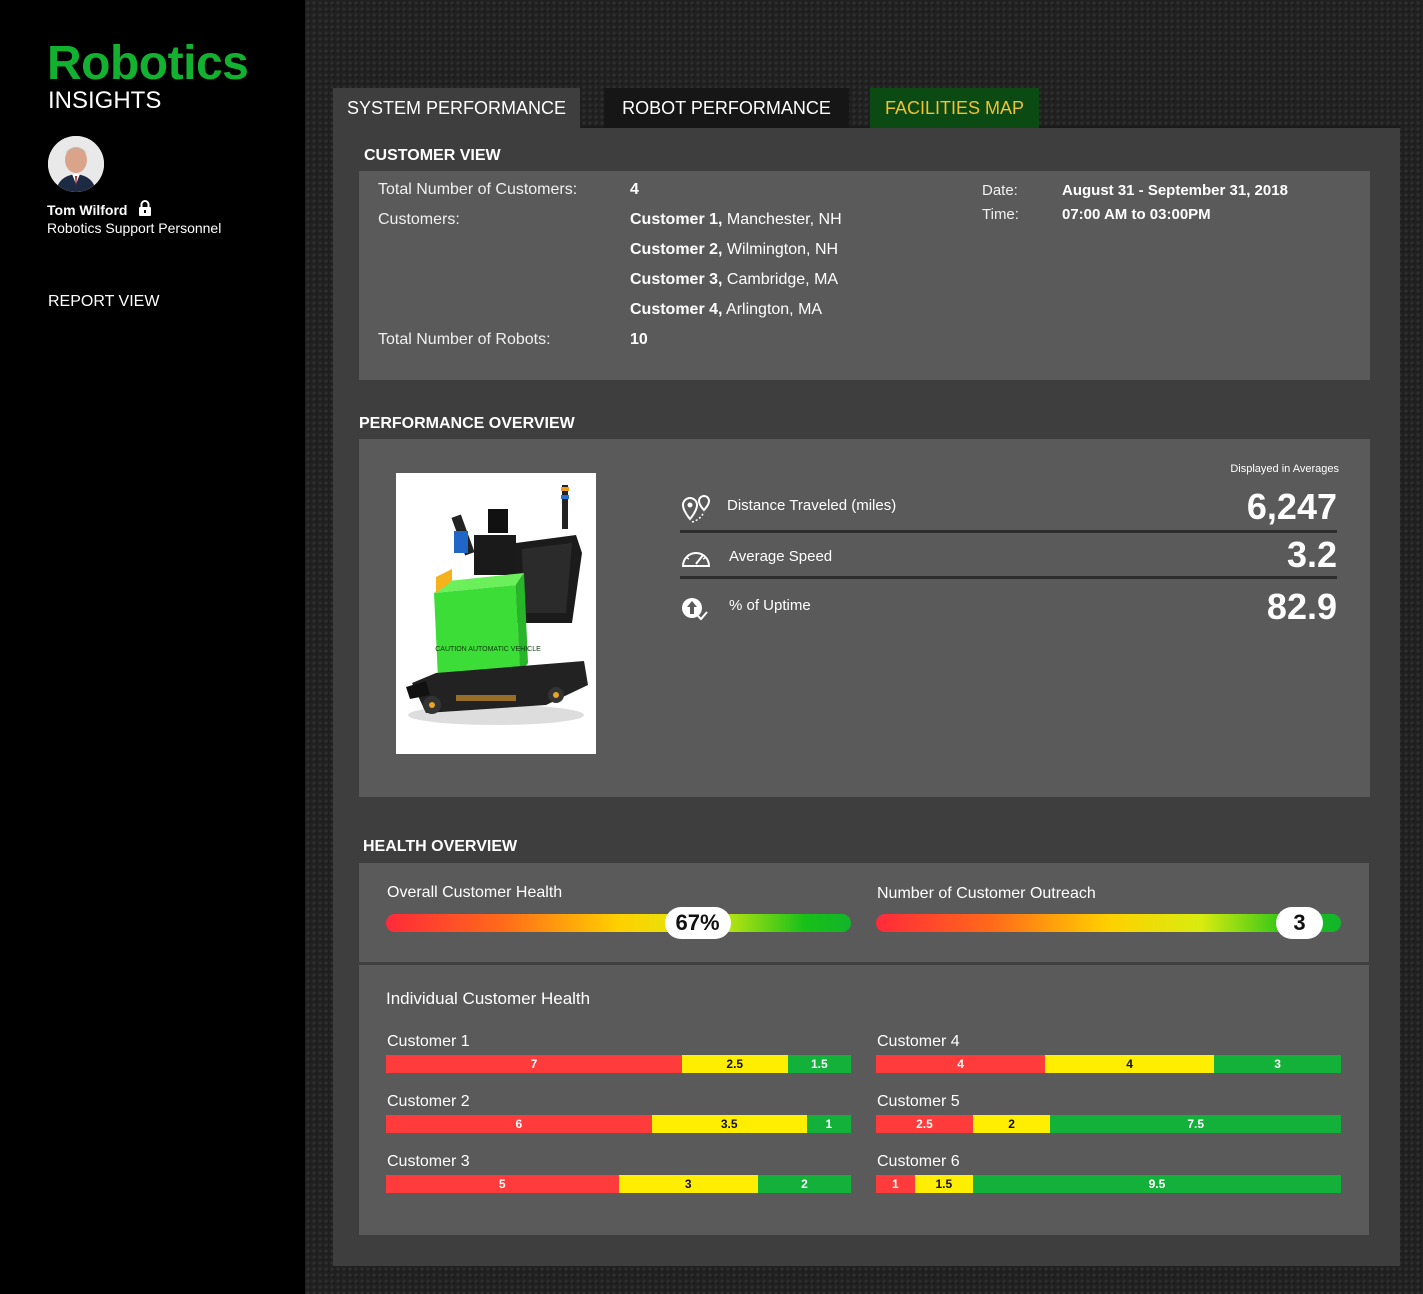 The height and width of the screenshot is (1294, 1423). Describe the element at coordinates (696, 608) in the screenshot. I see `uptime-icon` at that location.